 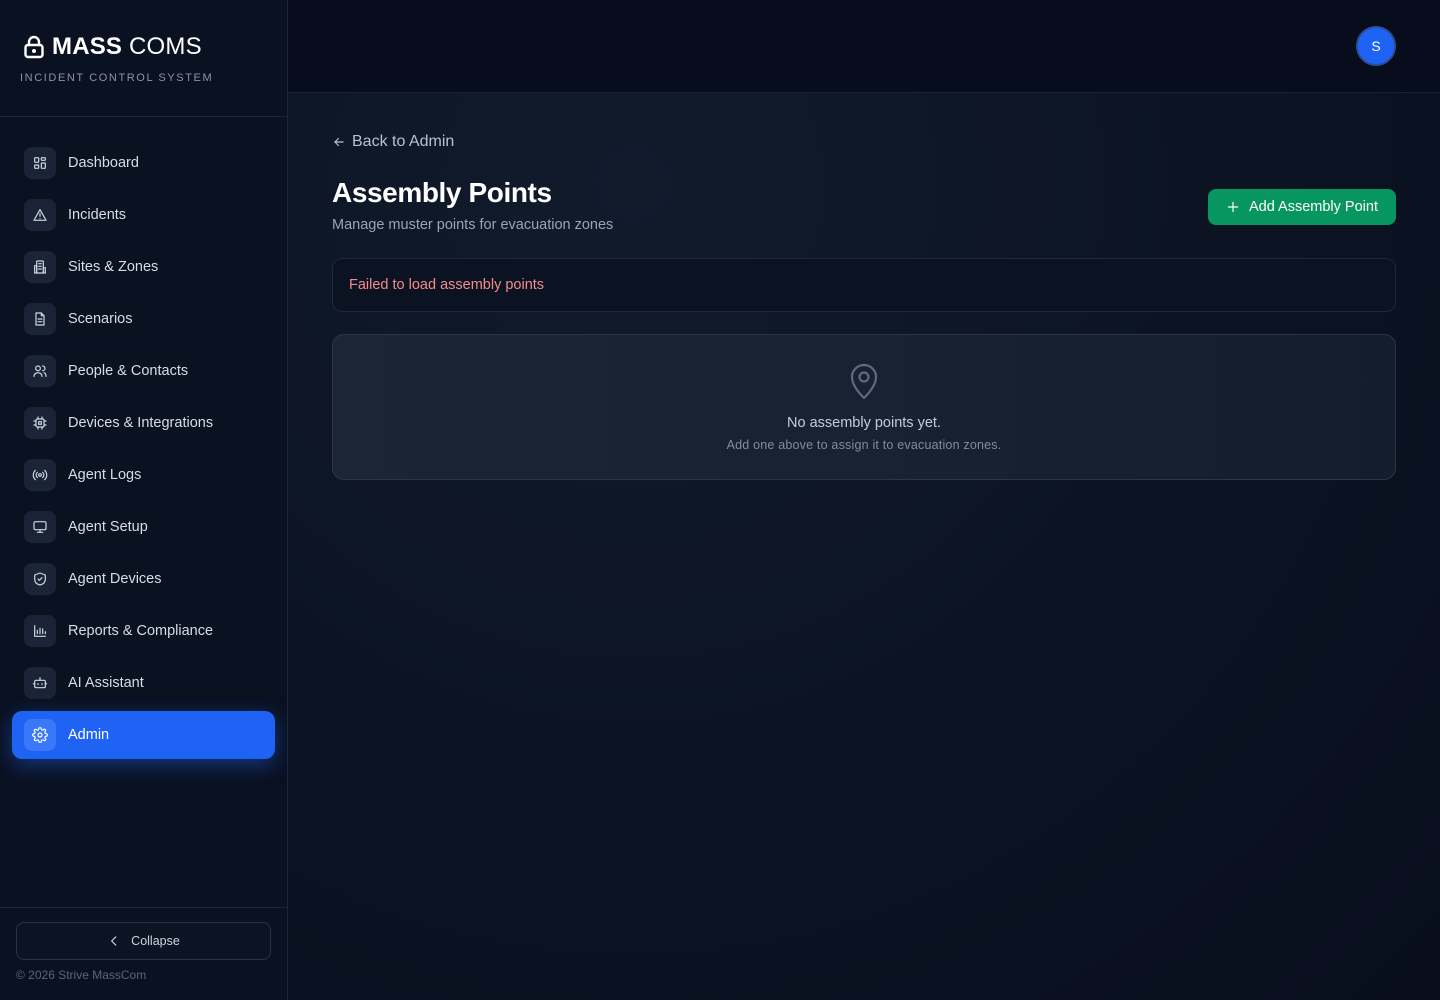 I want to click on collapse-label: Collapse, so click(x=155, y=941).